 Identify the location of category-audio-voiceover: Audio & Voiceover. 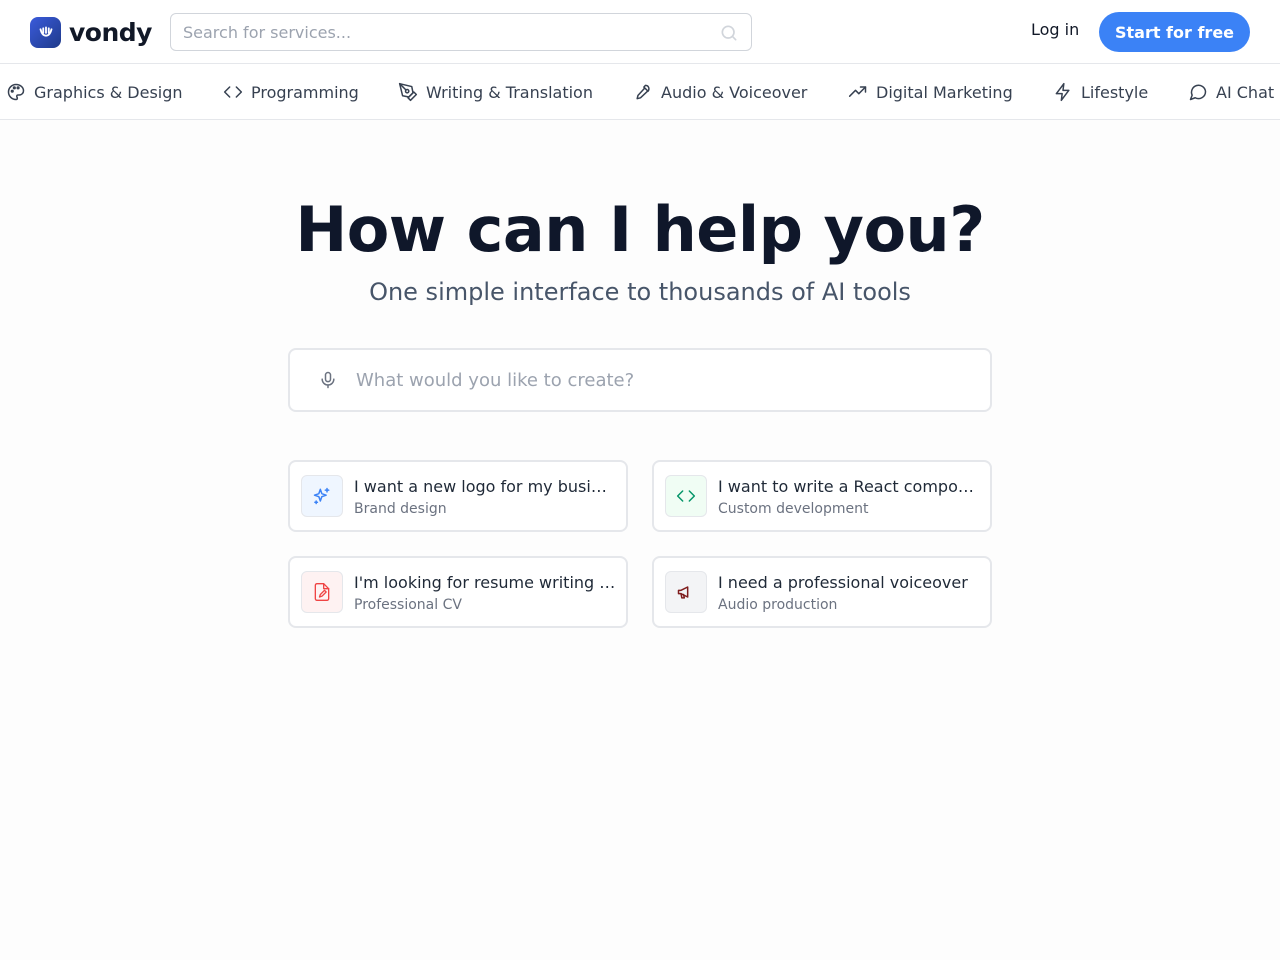
(720, 92).